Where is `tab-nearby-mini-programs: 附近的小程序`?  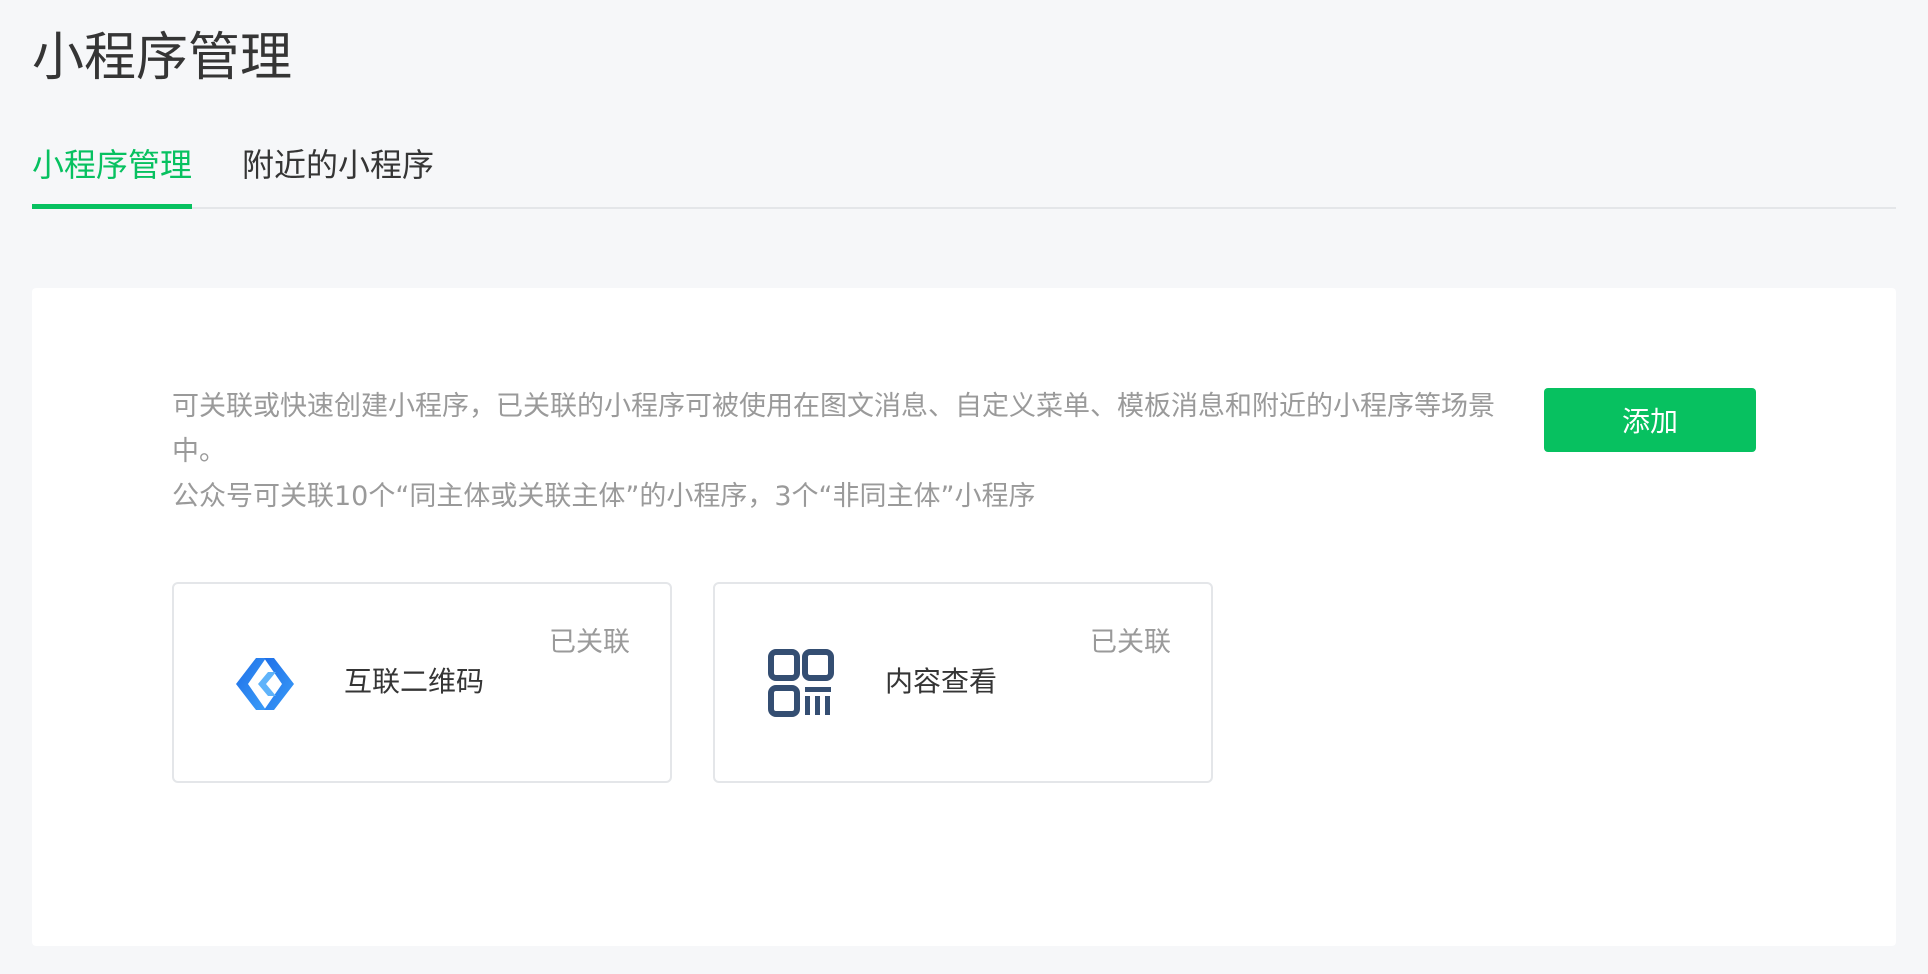 tab-nearby-mini-programs: 附近的小程序 is located at coordinates (338, 170).